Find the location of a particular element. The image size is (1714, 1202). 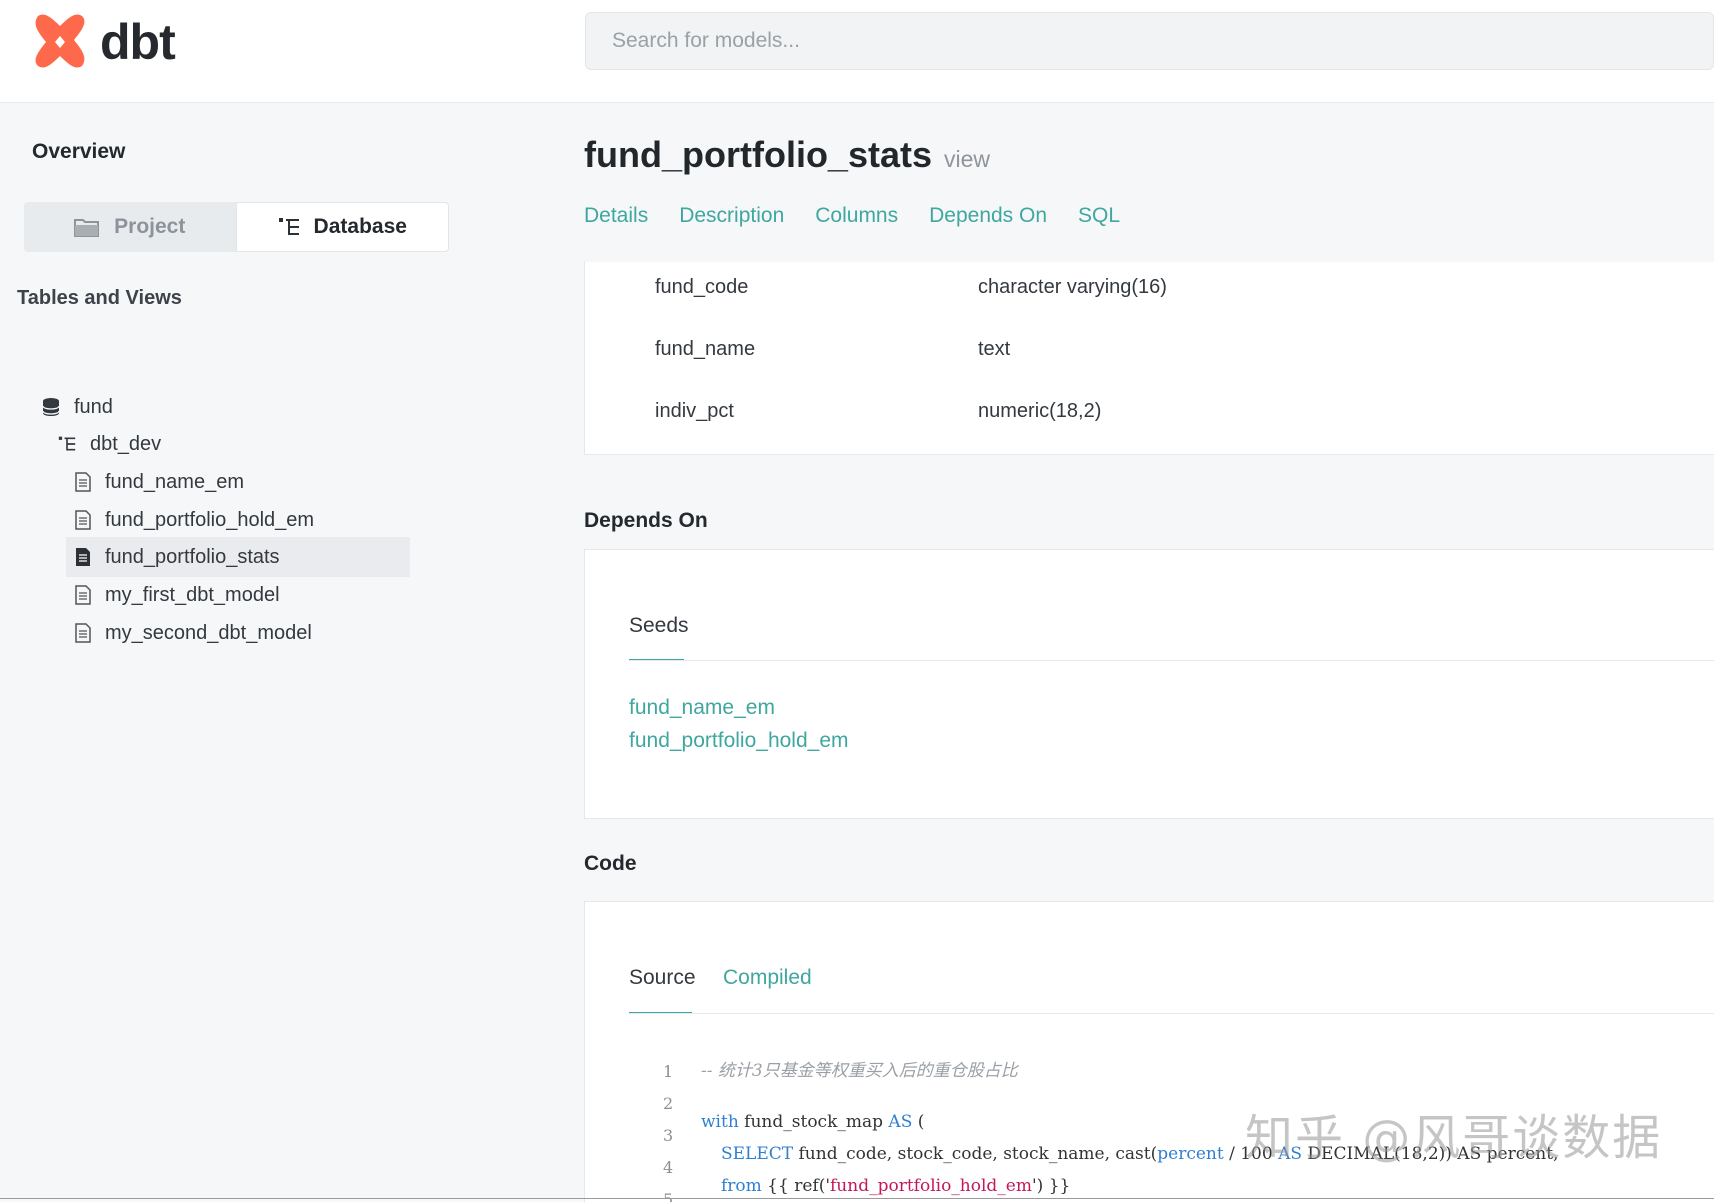

code-line: from {{ ref('fund_portfolio_hold_em') }} is located at coordinates (896, 1186).